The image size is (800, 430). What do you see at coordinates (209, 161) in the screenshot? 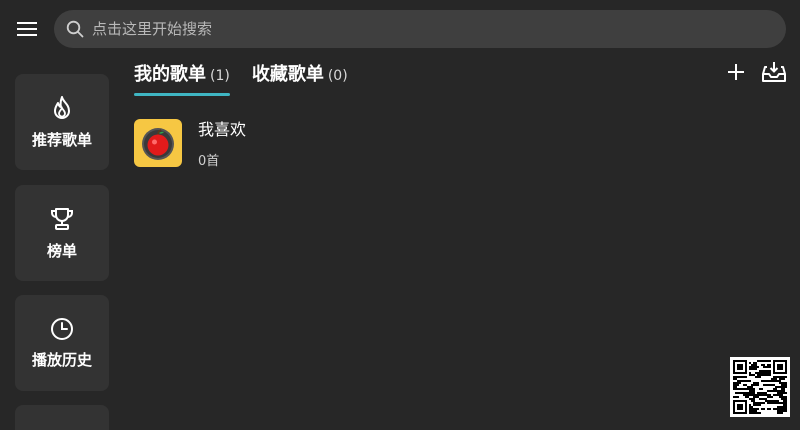
I see `playlist-song-count: 0首` at bounding box center [209, 161].